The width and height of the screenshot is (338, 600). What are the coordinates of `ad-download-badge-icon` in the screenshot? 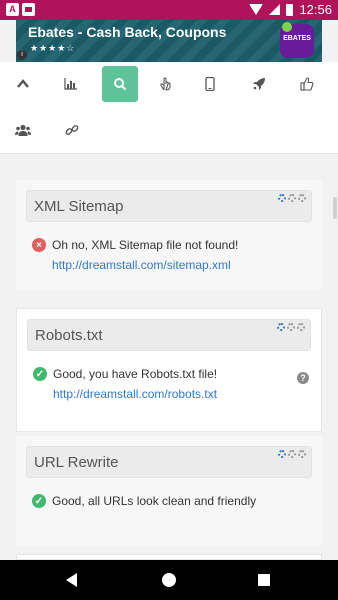 It's located at (287, 27).